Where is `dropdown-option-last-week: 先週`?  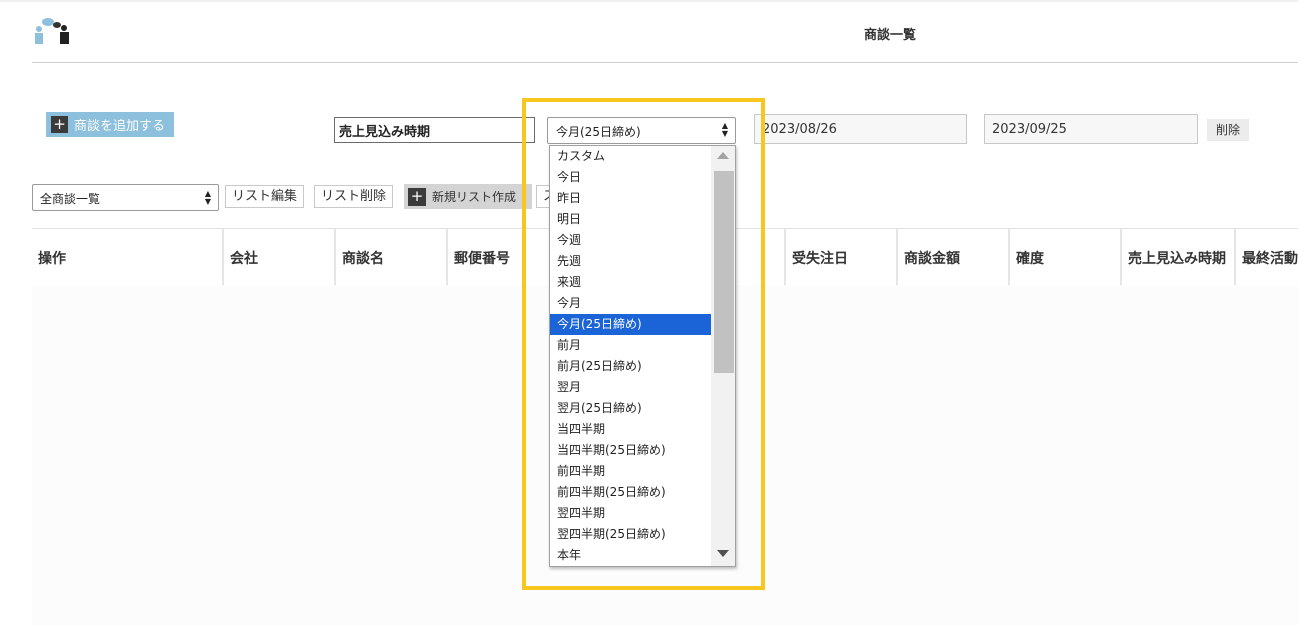
dropdown-option-last-week: 先週 is located at coordinates (631, 261).